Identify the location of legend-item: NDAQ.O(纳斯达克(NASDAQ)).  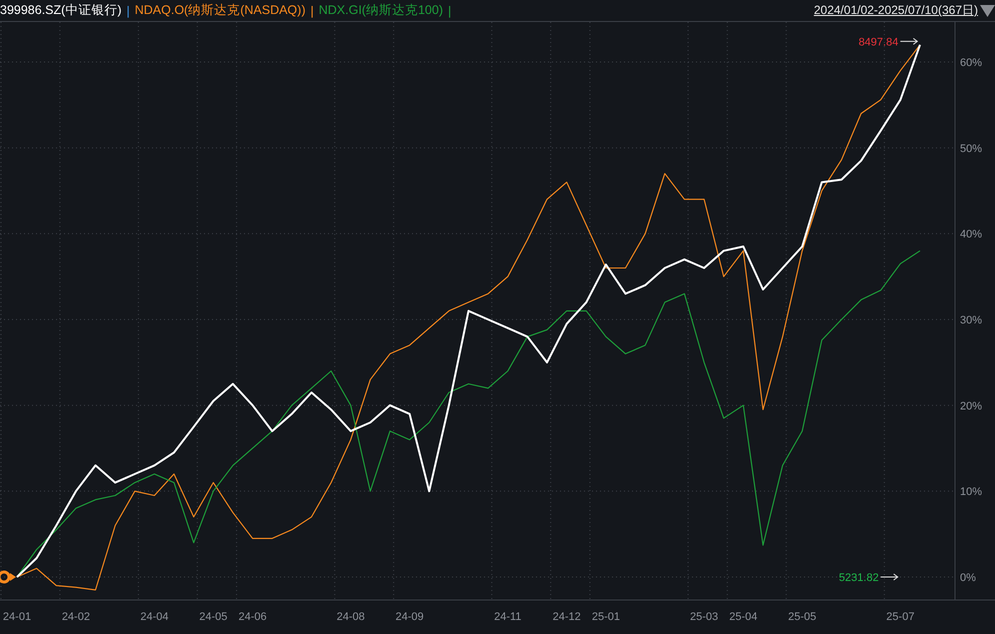
(220, 10).